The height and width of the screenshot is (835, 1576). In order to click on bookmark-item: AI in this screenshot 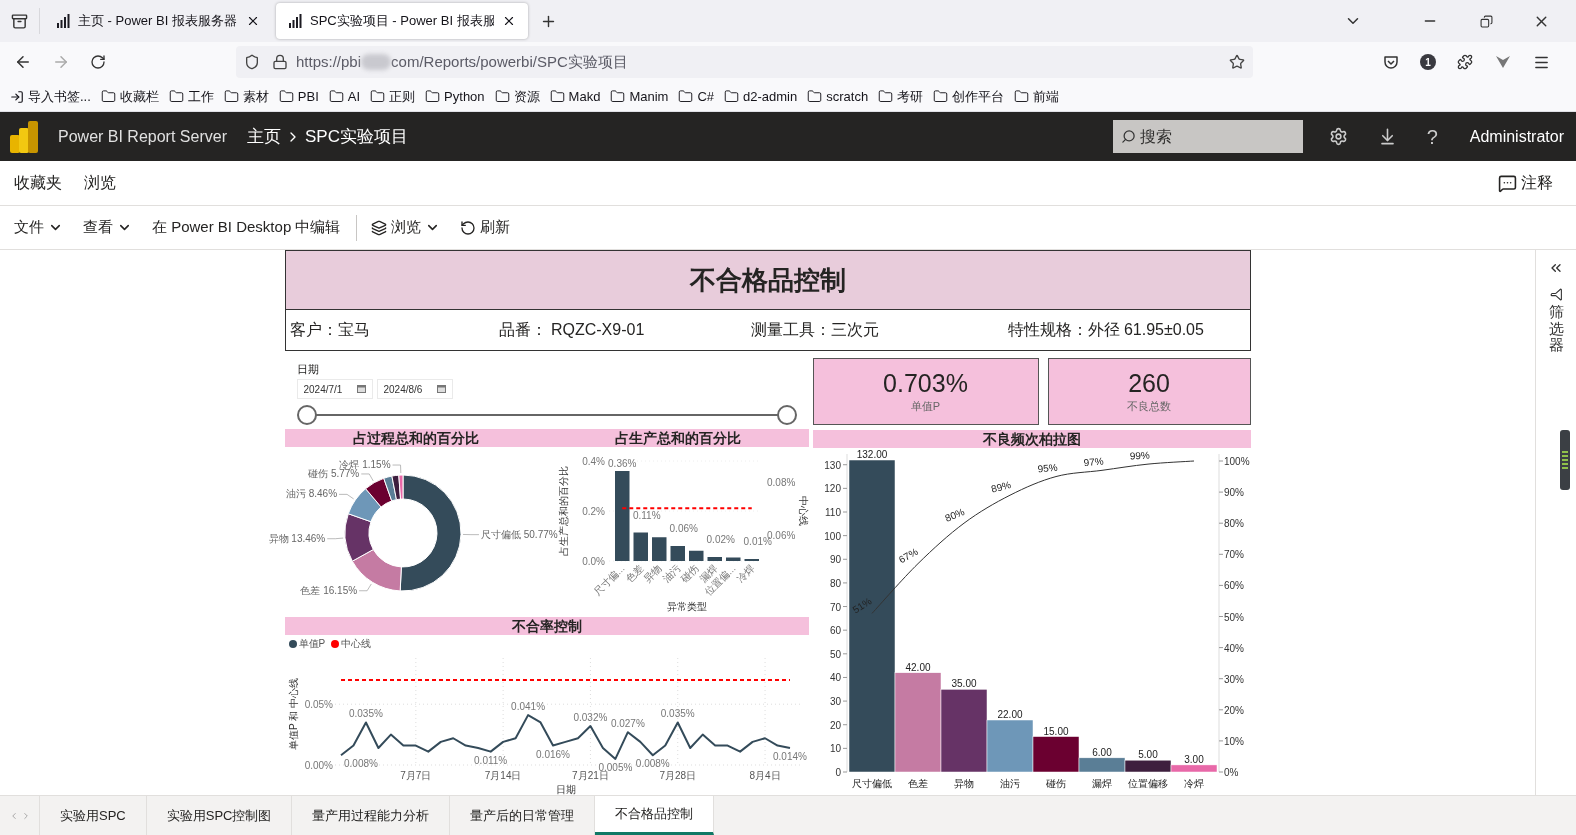, I will do `click(344, 96)`.